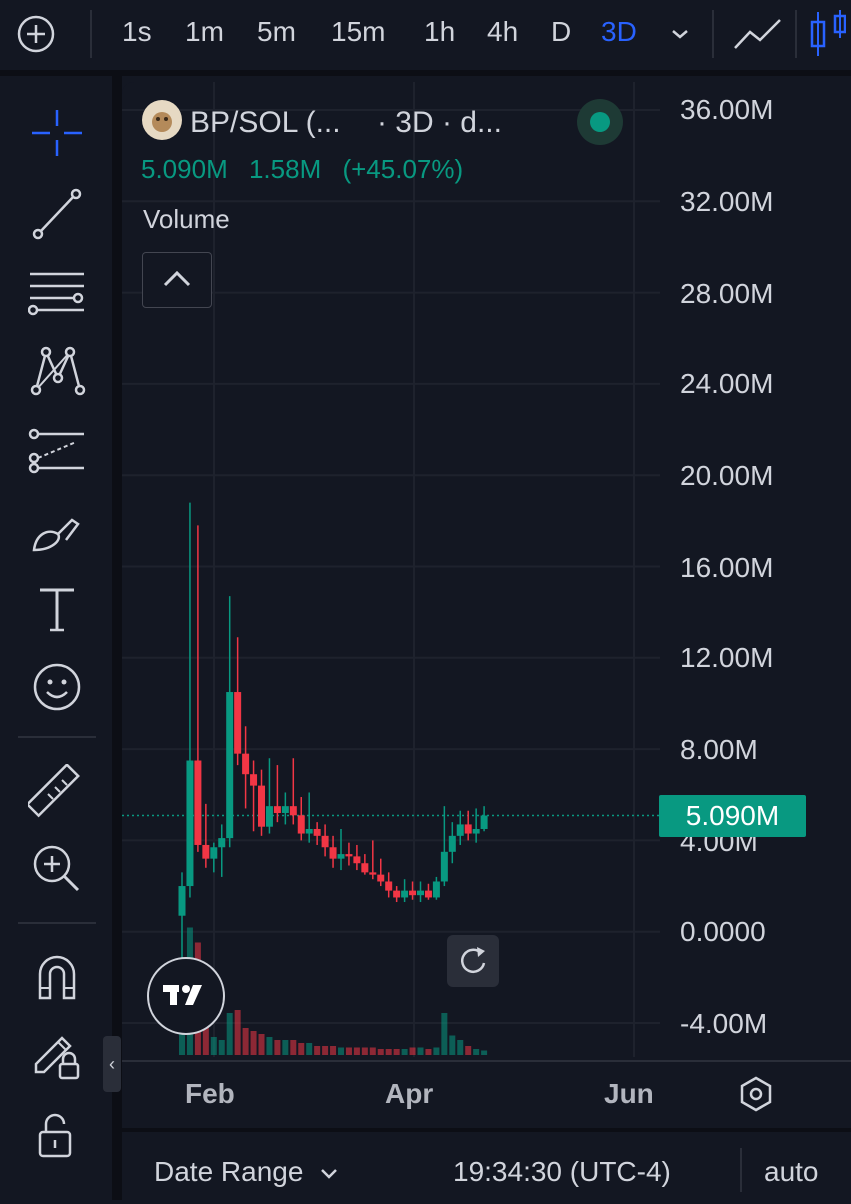 Image resolution: width=851 pixels, height=1204 pixels. What do you see at coordinates (727, 201) in the screenshot?
I see `price-tick: 32.00M` at bounding box center [727, 201].